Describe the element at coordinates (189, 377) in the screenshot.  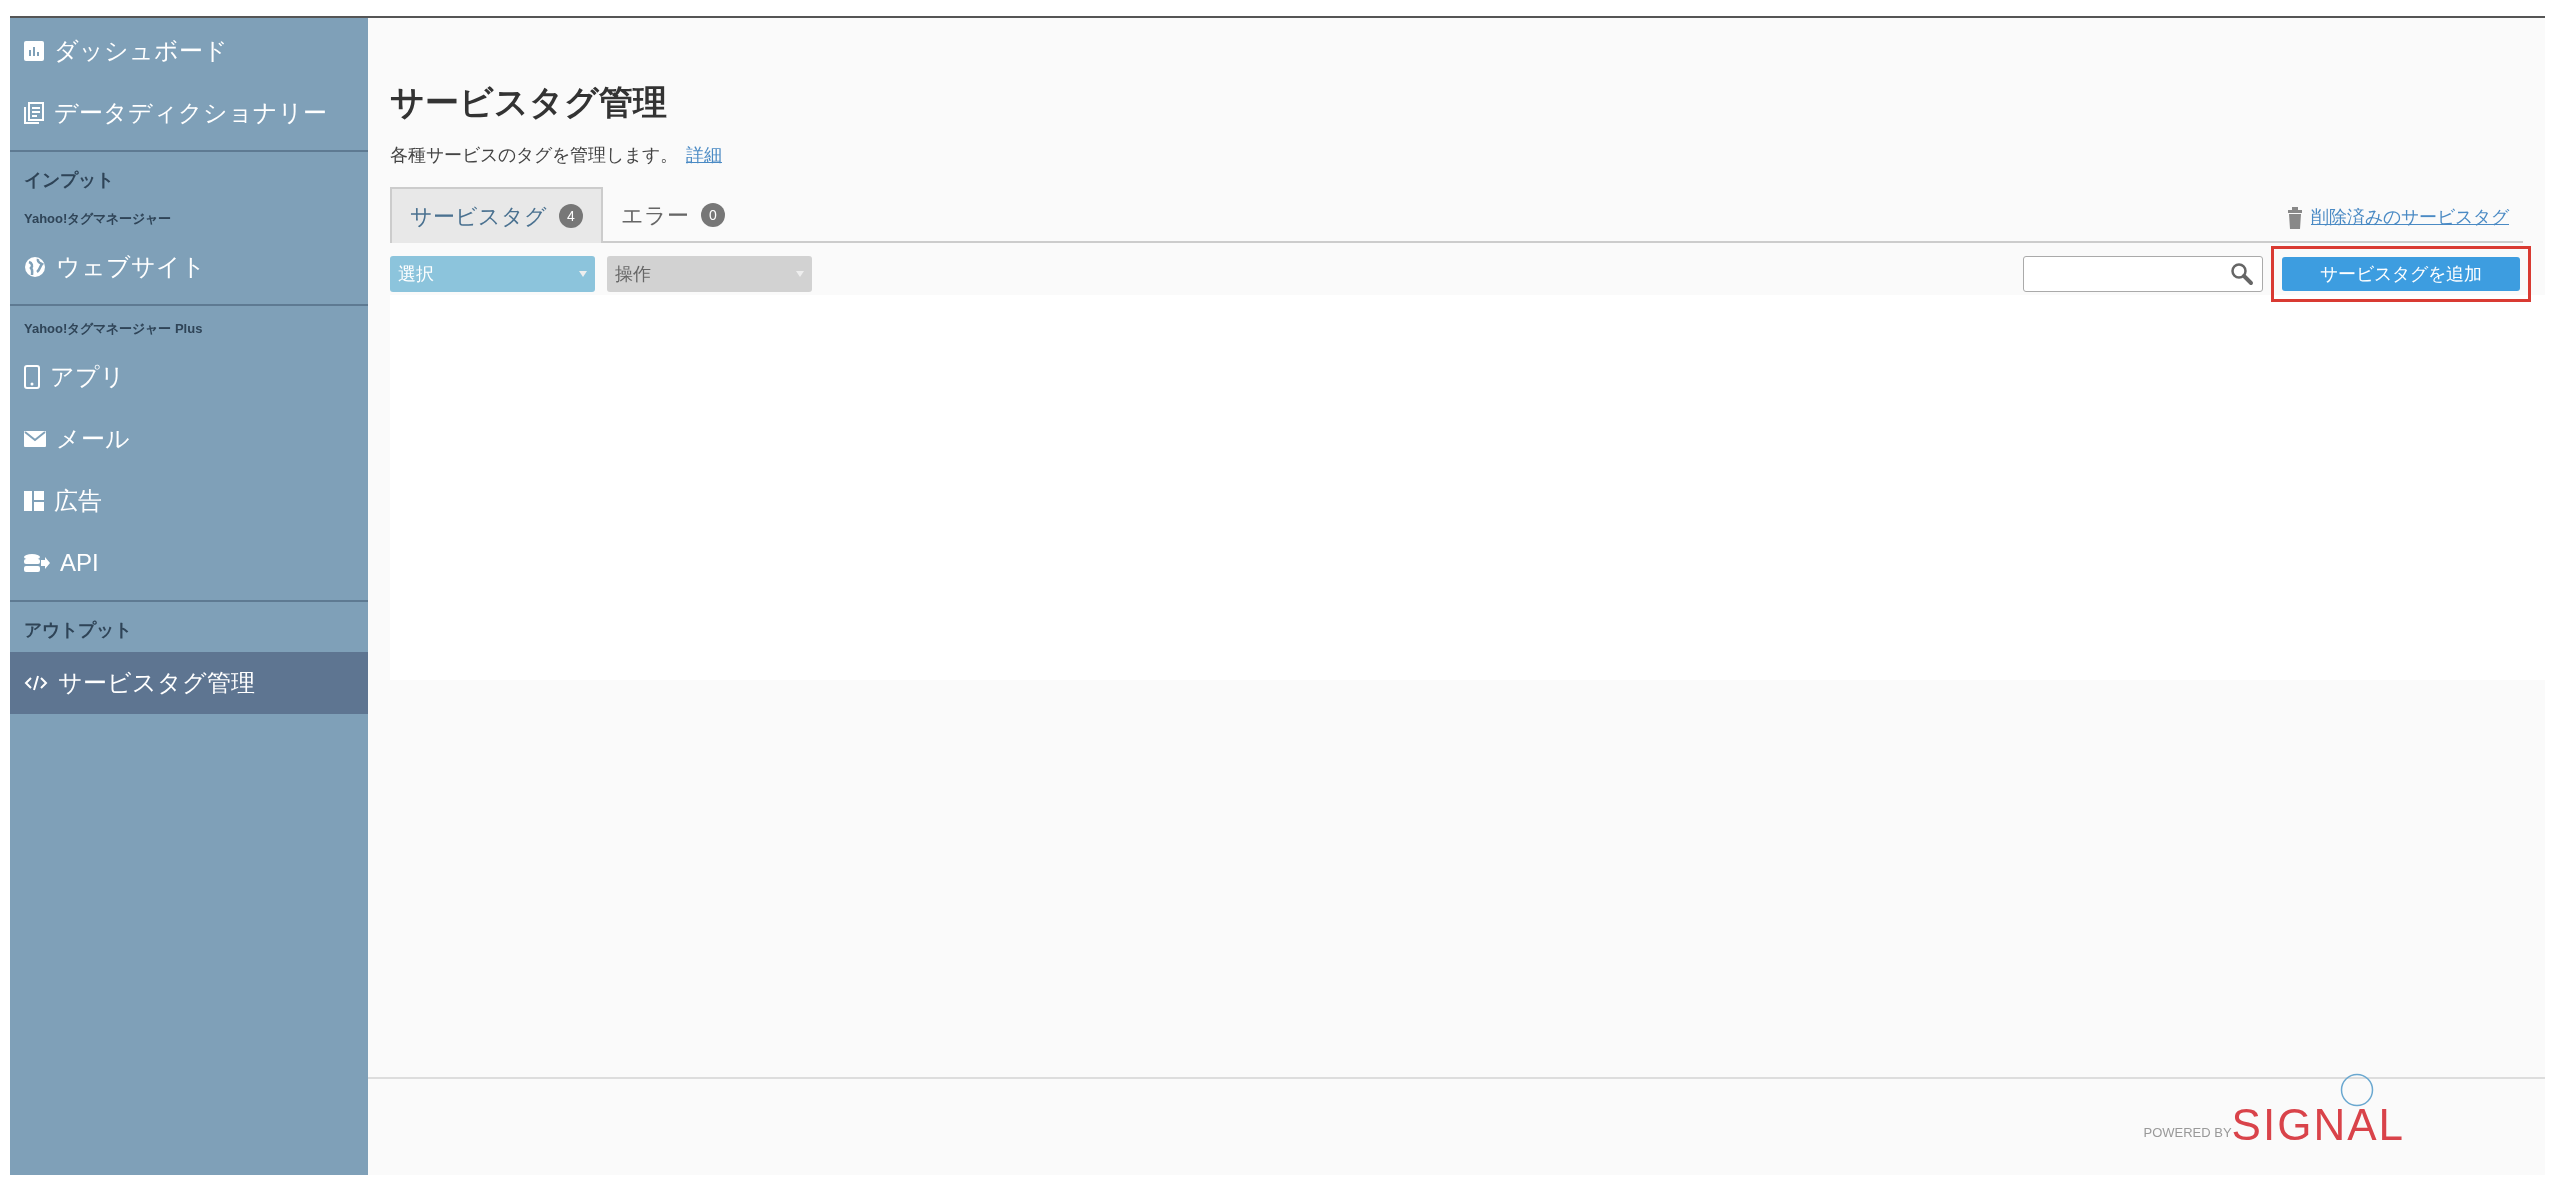
I see `sidebar-item: アプリ` at that location.